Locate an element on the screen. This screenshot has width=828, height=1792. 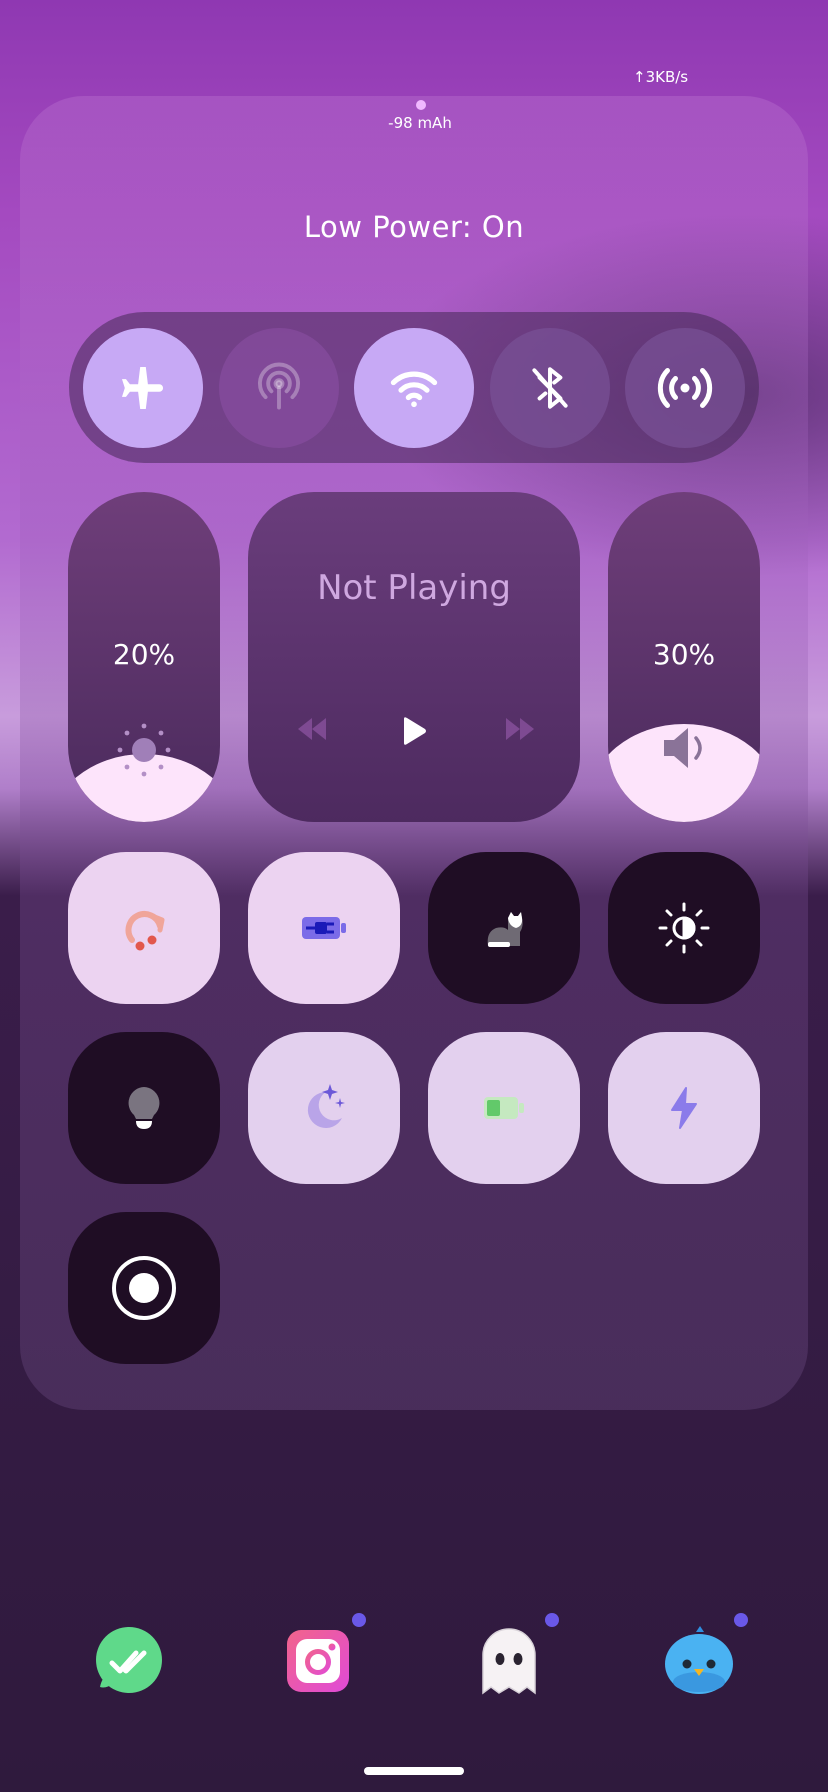
airplane-icon is located at coordinates (143, 388).